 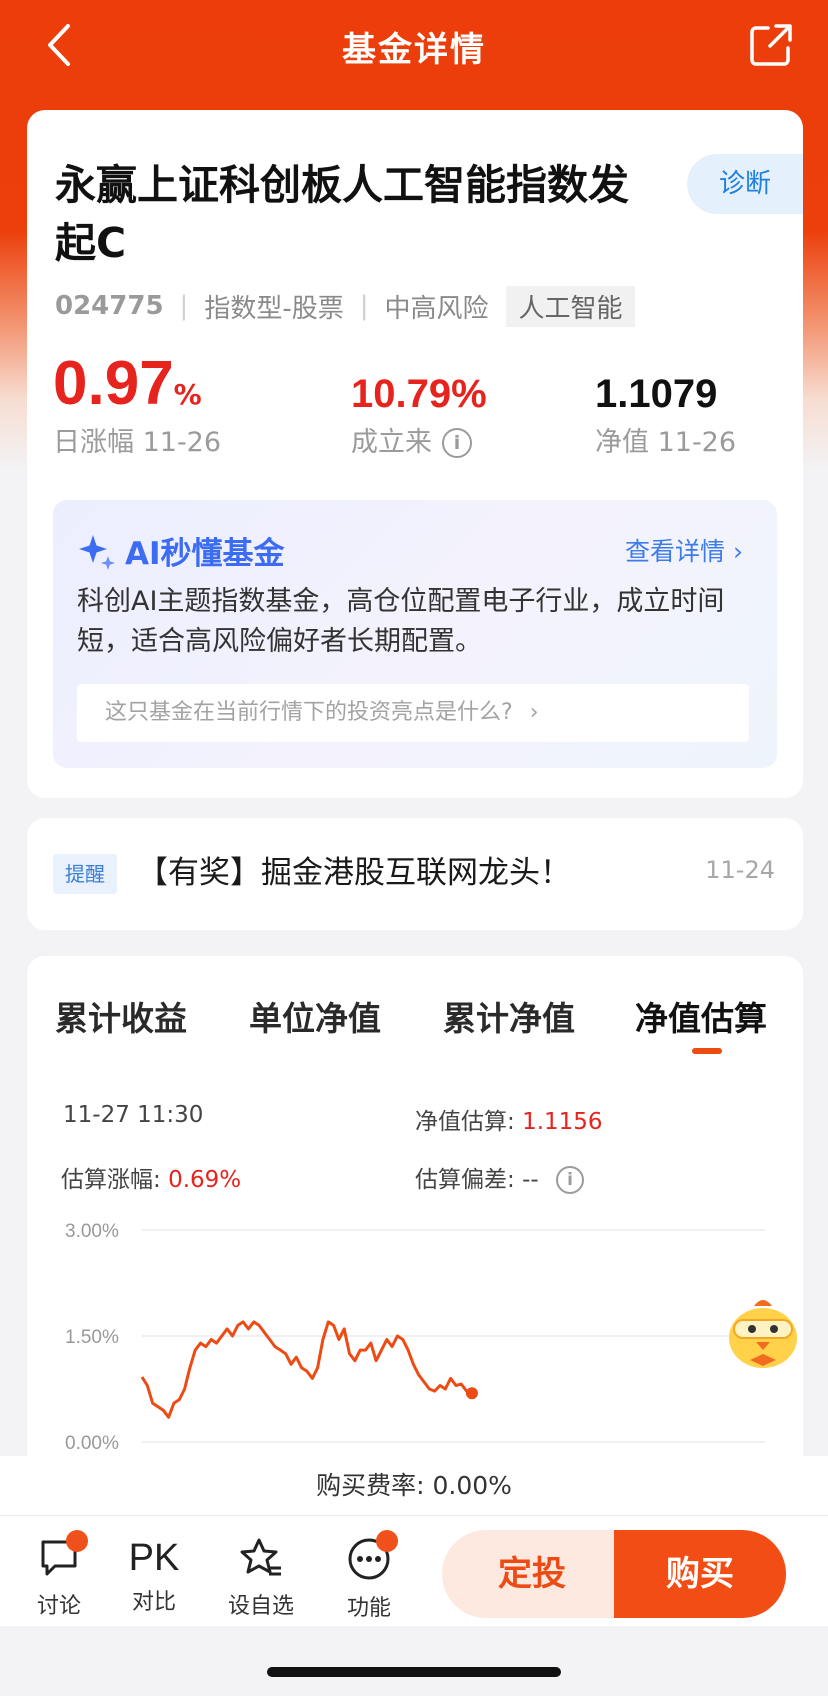 I want to click on fund-type: 指数型-股票, so click(x=274, y=308).